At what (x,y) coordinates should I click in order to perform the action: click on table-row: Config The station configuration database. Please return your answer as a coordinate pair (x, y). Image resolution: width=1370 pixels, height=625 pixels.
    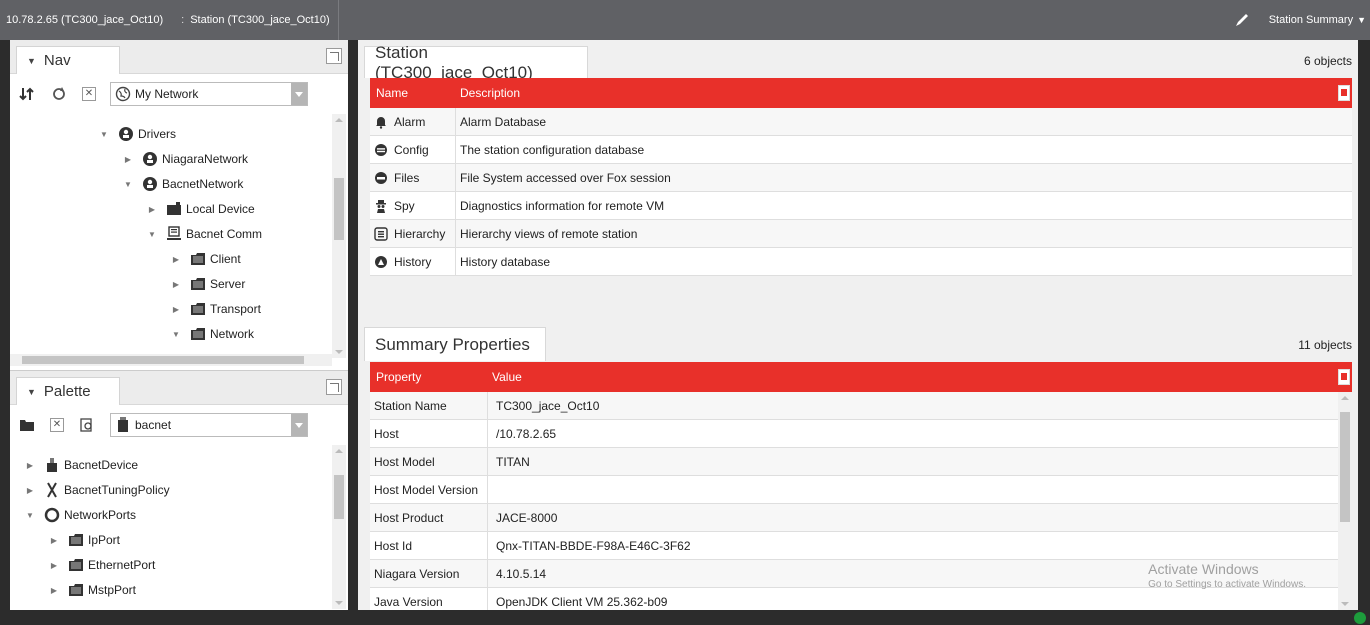
    Looking at the image, I should click on (861, 150).